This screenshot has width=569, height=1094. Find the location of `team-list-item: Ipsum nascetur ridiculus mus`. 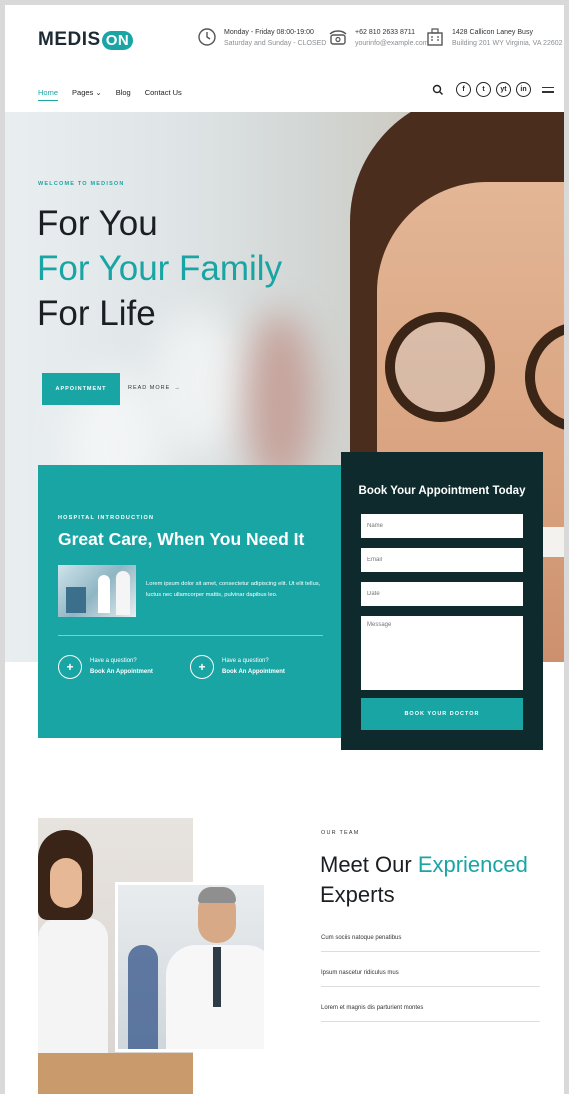

team-list-item: Ipsum nascetur ridiculus mus is located at coordinates (430, 978).